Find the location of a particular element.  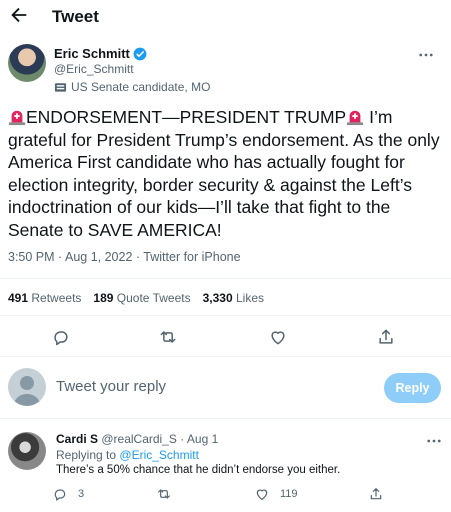

tweet-action-bar is located at coordinates (225, 336).